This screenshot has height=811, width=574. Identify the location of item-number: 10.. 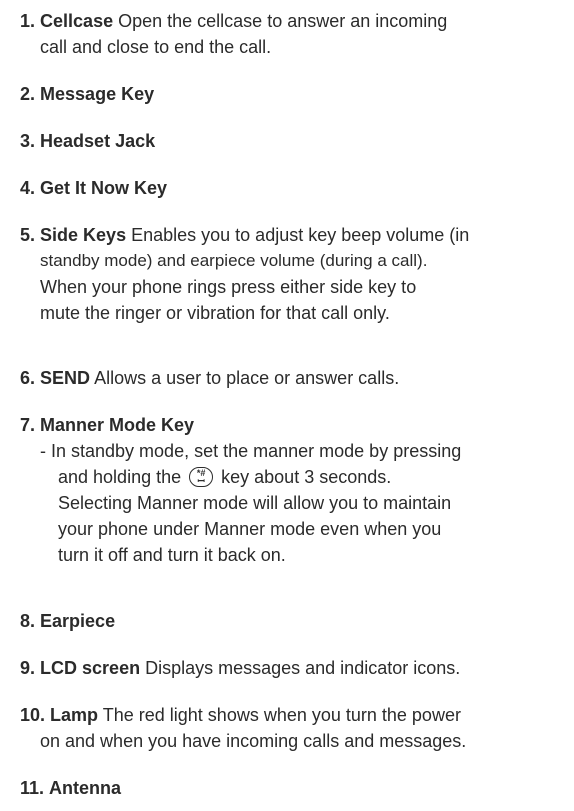
(33, 715).